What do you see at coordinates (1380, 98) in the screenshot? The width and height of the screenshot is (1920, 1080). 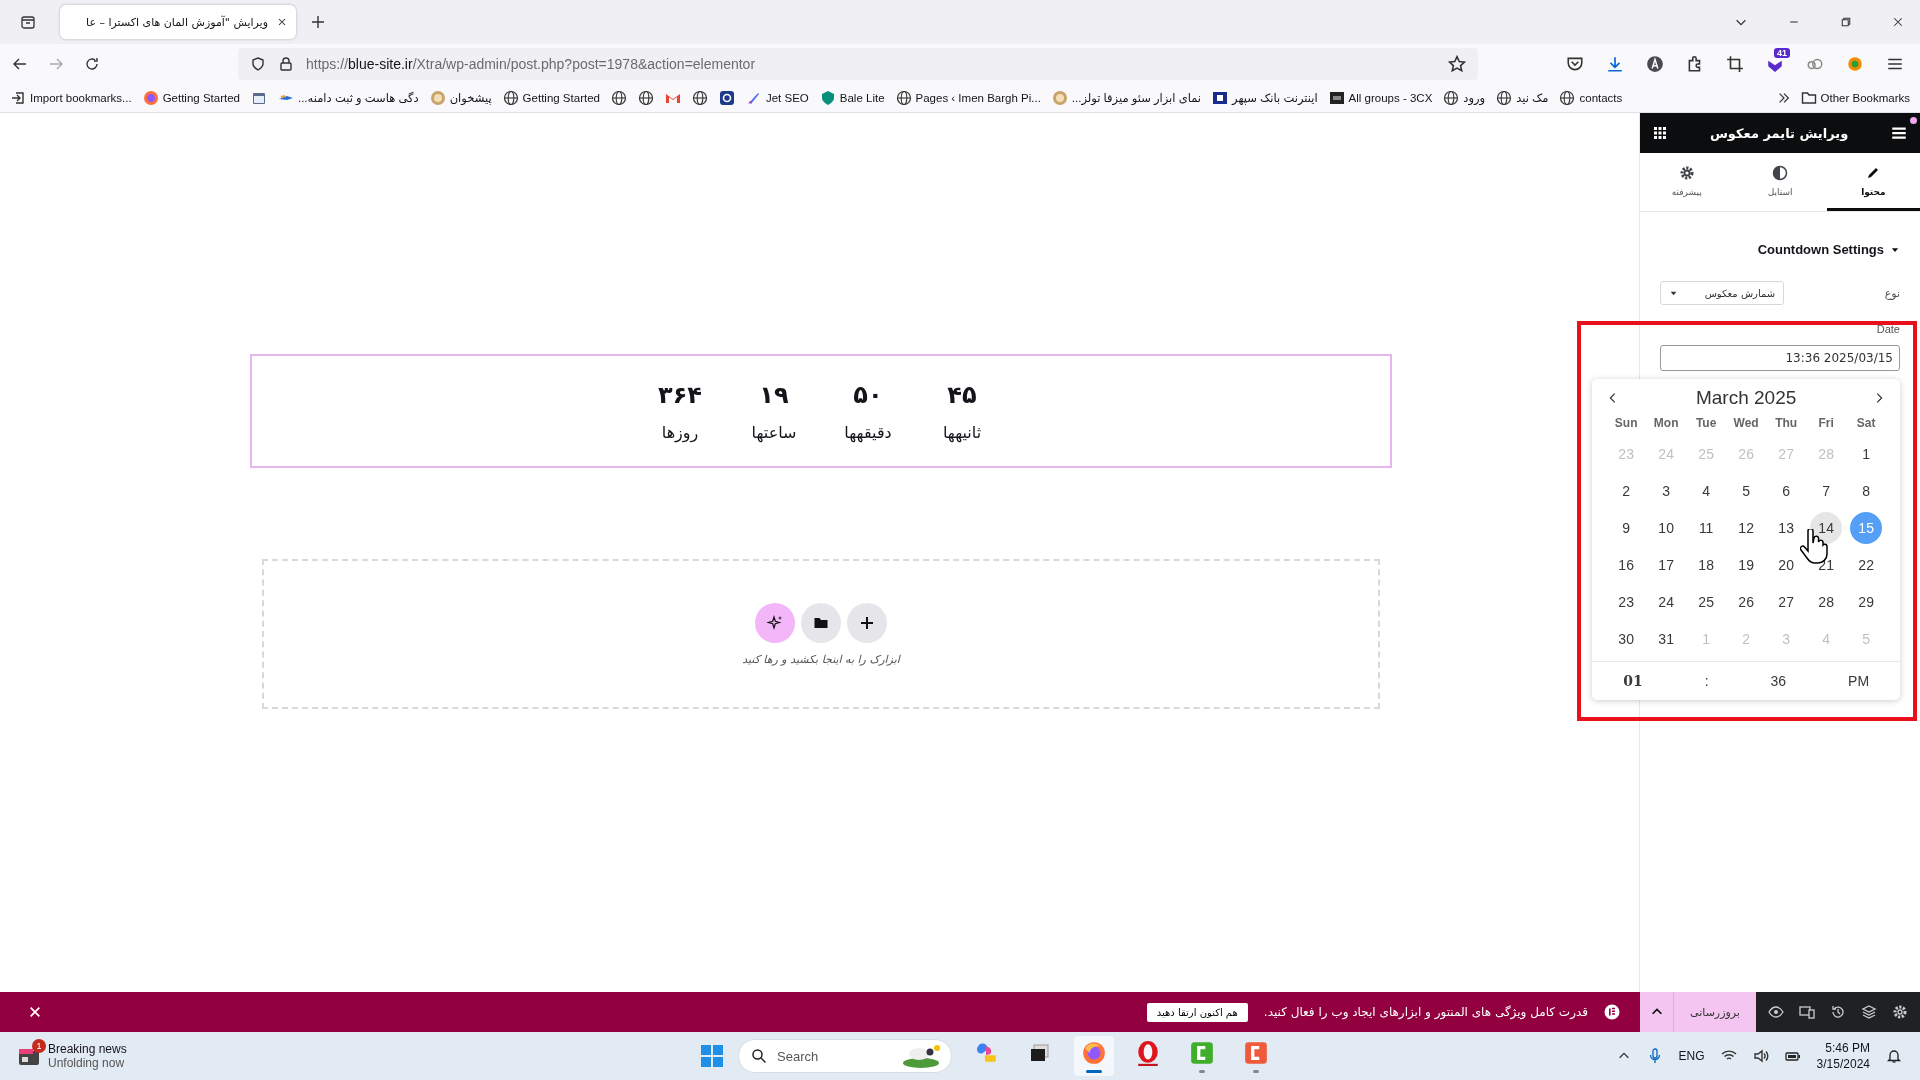 I see `bookmark: All groups - 3CX` at bounding box center [1380, 98].